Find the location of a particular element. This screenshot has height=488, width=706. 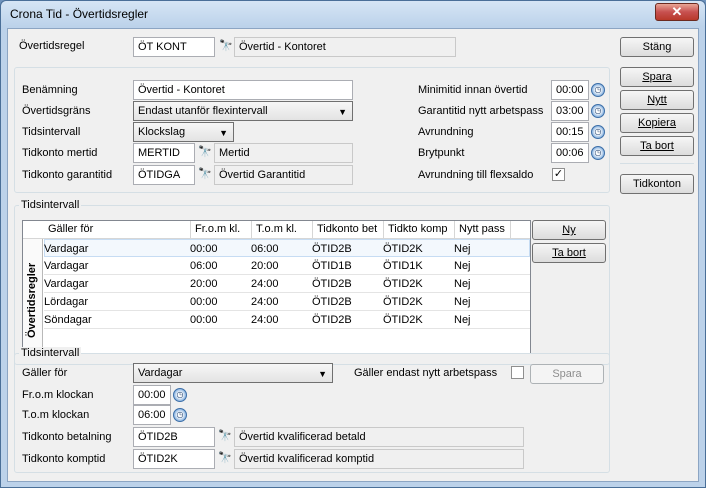

cell-pay-account: ÖTID1B is located at coordinates (332, 266).